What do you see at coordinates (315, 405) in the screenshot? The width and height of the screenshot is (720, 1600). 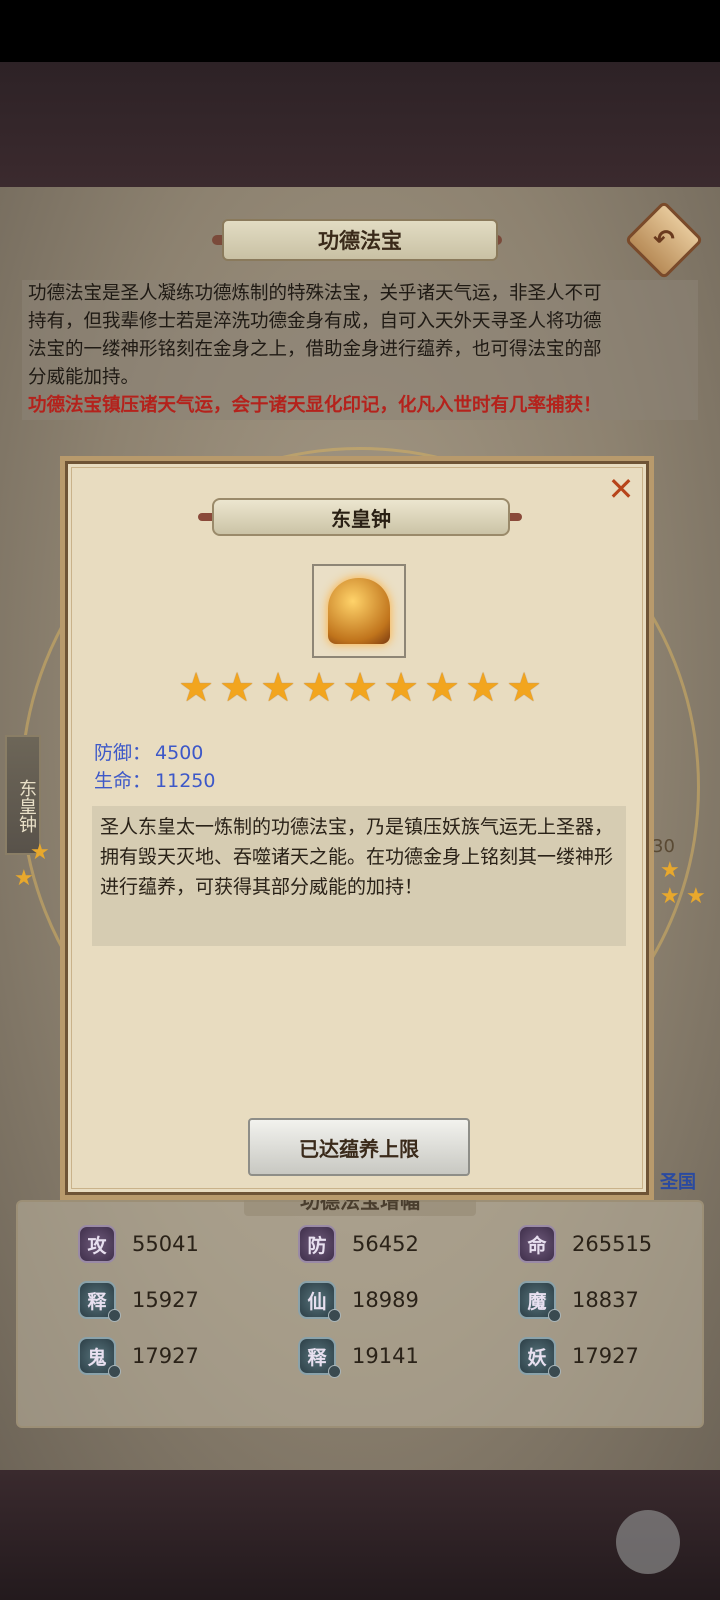 I see `intro-highlight: 功德法宝镇压诸天气运，会于诸天显化印记，化凡入世时有几率捕获！` at bounding box center [315, 405].